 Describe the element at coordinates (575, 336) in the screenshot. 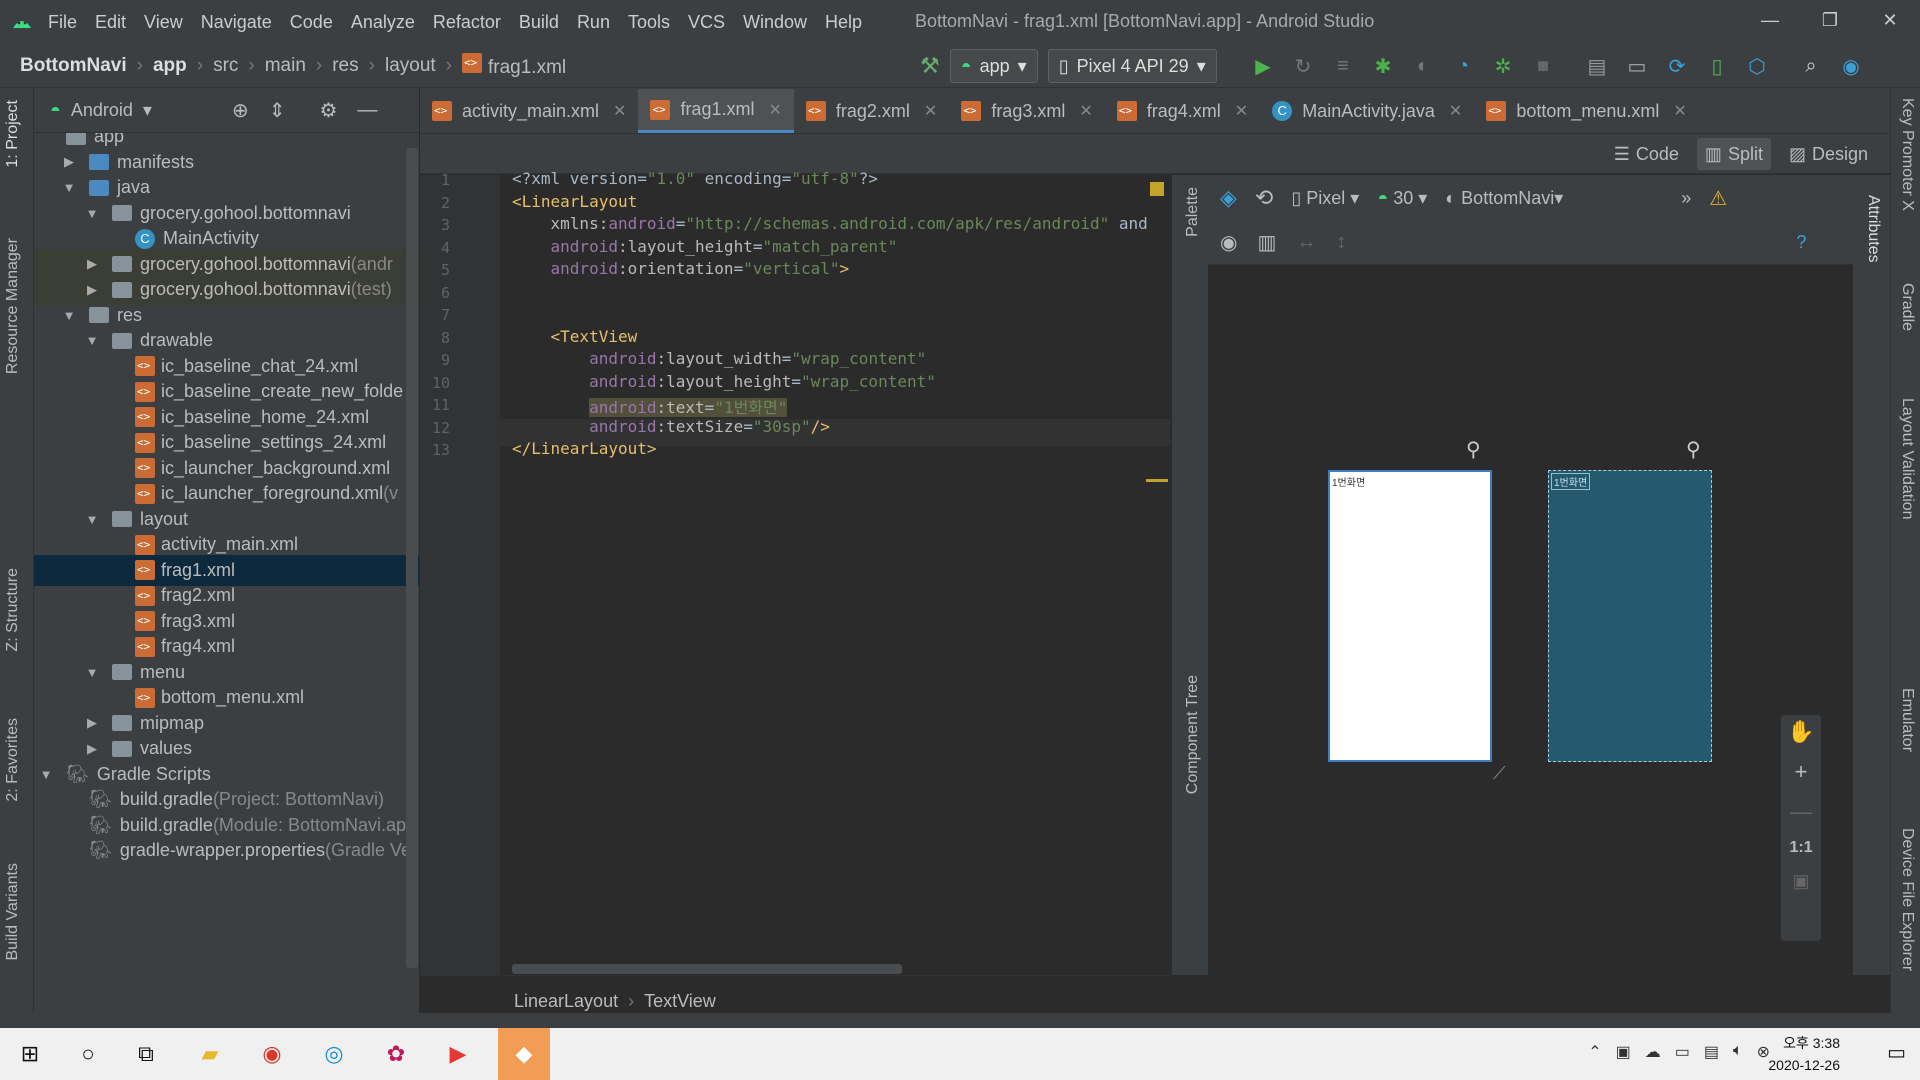

I see `code-line: <TextView` at that location.